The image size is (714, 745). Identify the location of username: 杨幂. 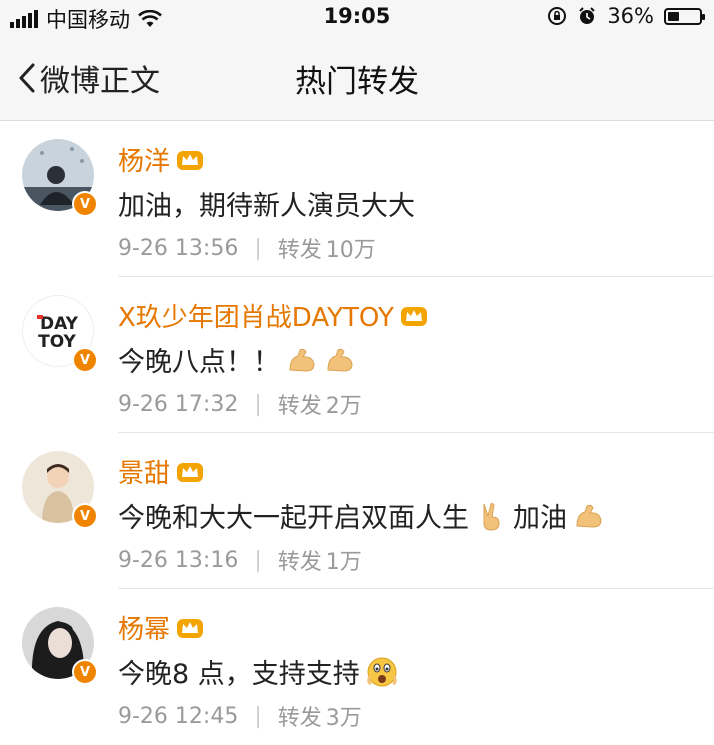
(161, 627).